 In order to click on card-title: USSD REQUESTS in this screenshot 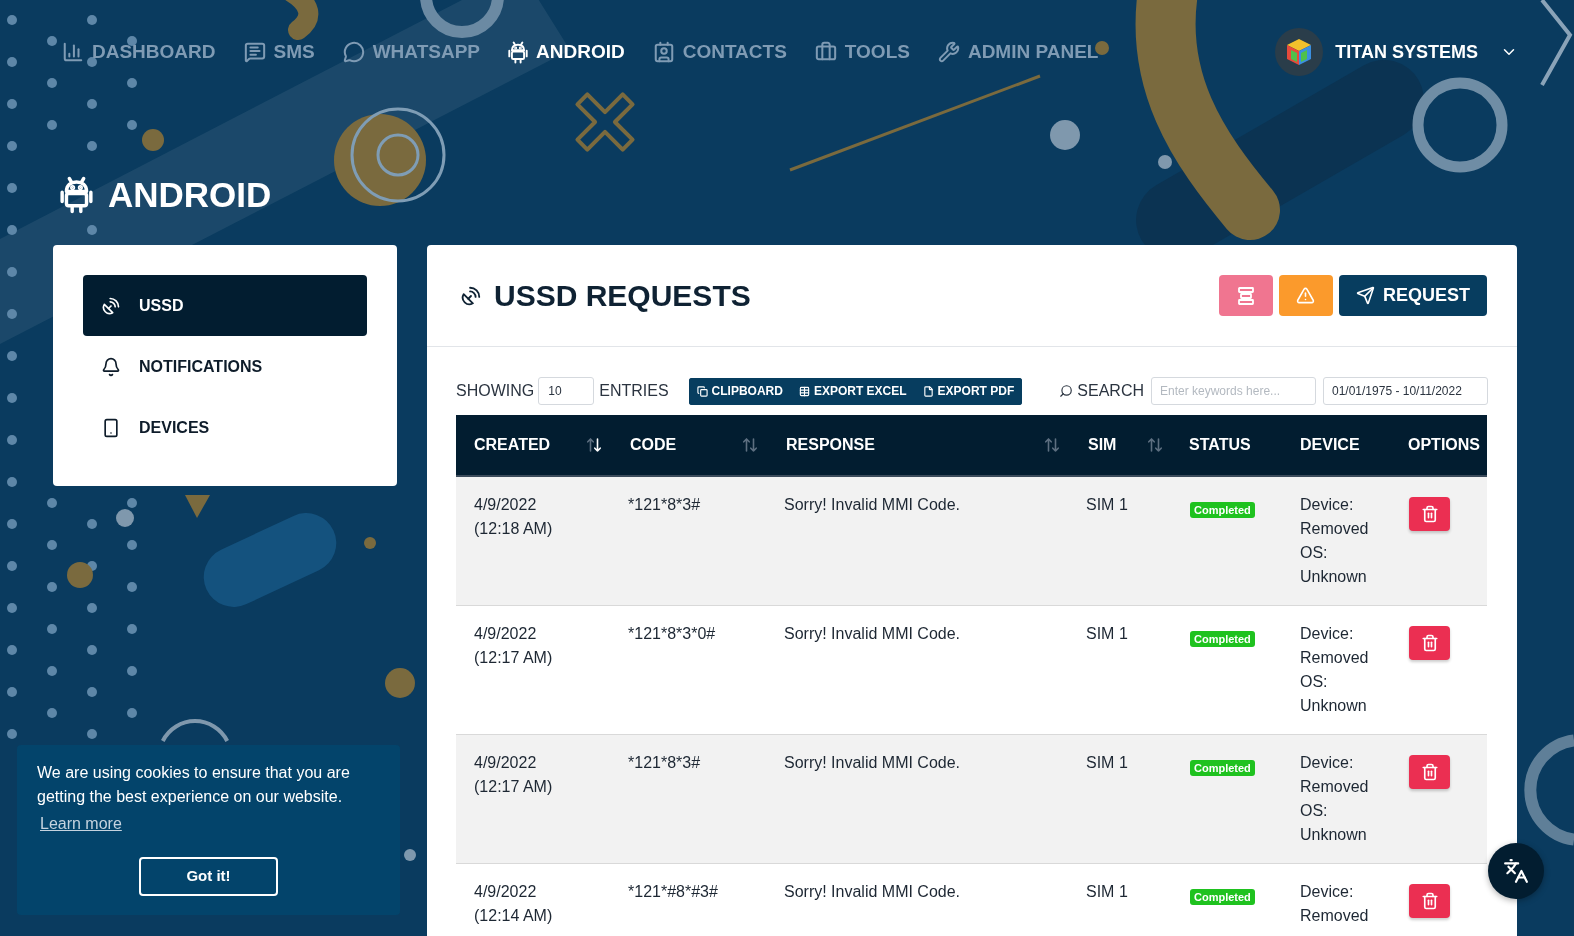, I will do `click(622, 296)`.